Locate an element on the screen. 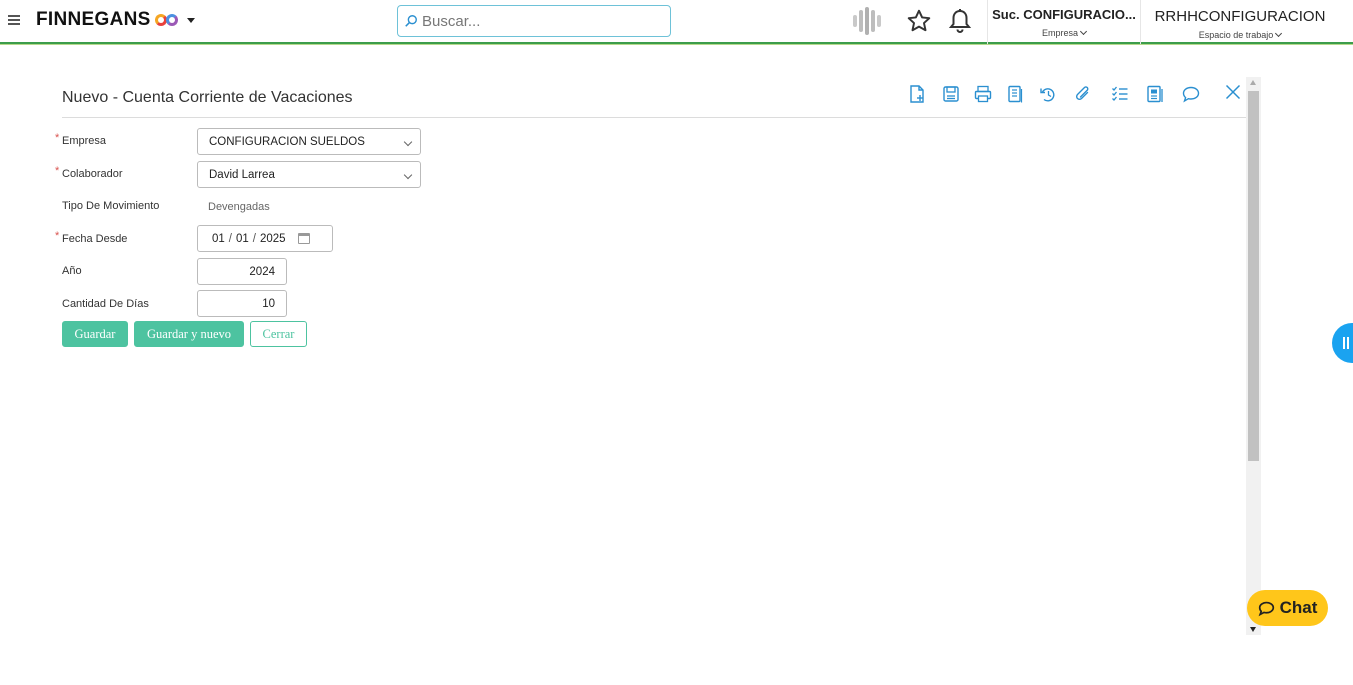  anio-input: 2024 is located at coordinates (242, 271).